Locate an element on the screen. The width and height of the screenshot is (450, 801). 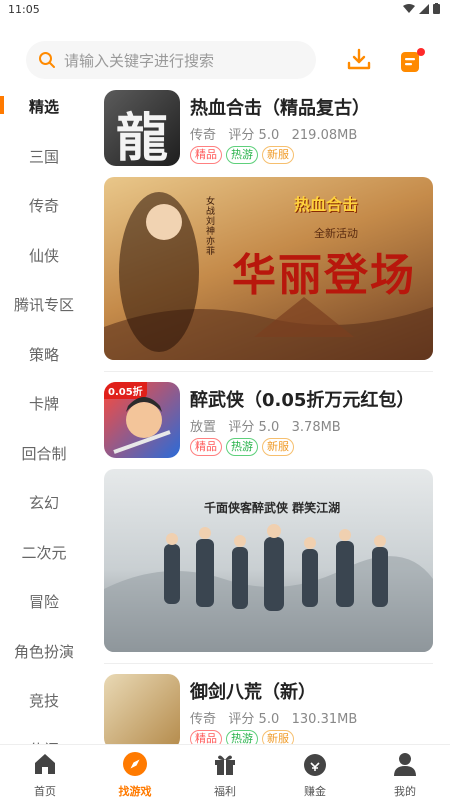
banner-logo: 热血合击 is located at coordinates (326, 204).